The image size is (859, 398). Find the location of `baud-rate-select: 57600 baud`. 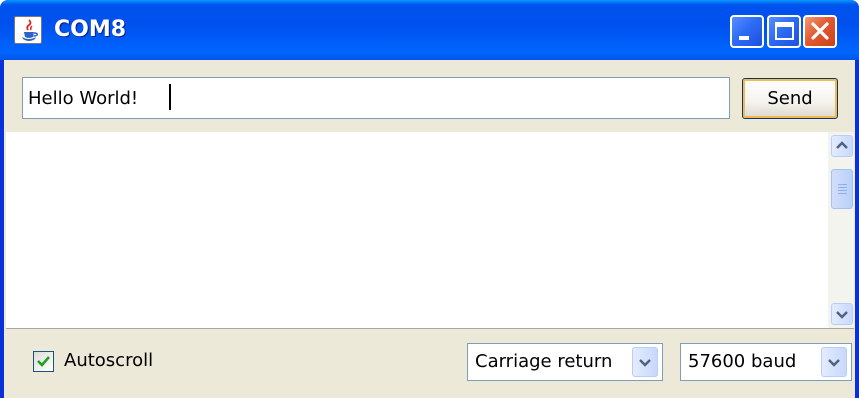

baud-rate-select: 57600 baud is located at coordinates (766, 362).